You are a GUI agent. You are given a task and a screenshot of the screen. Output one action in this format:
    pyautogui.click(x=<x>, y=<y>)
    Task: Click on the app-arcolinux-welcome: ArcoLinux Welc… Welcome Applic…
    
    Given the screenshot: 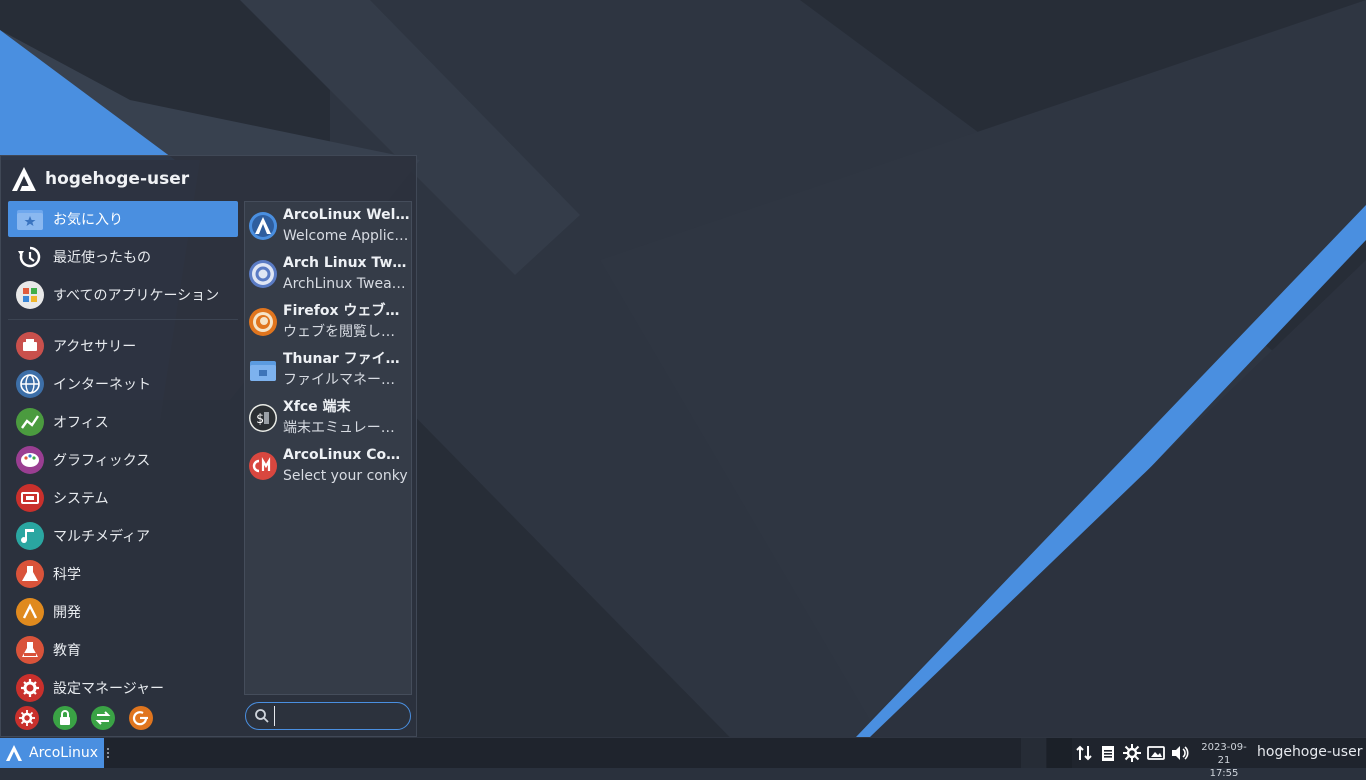 What is the action you would take?
    pyautogui.click(x=328, y=226)
    